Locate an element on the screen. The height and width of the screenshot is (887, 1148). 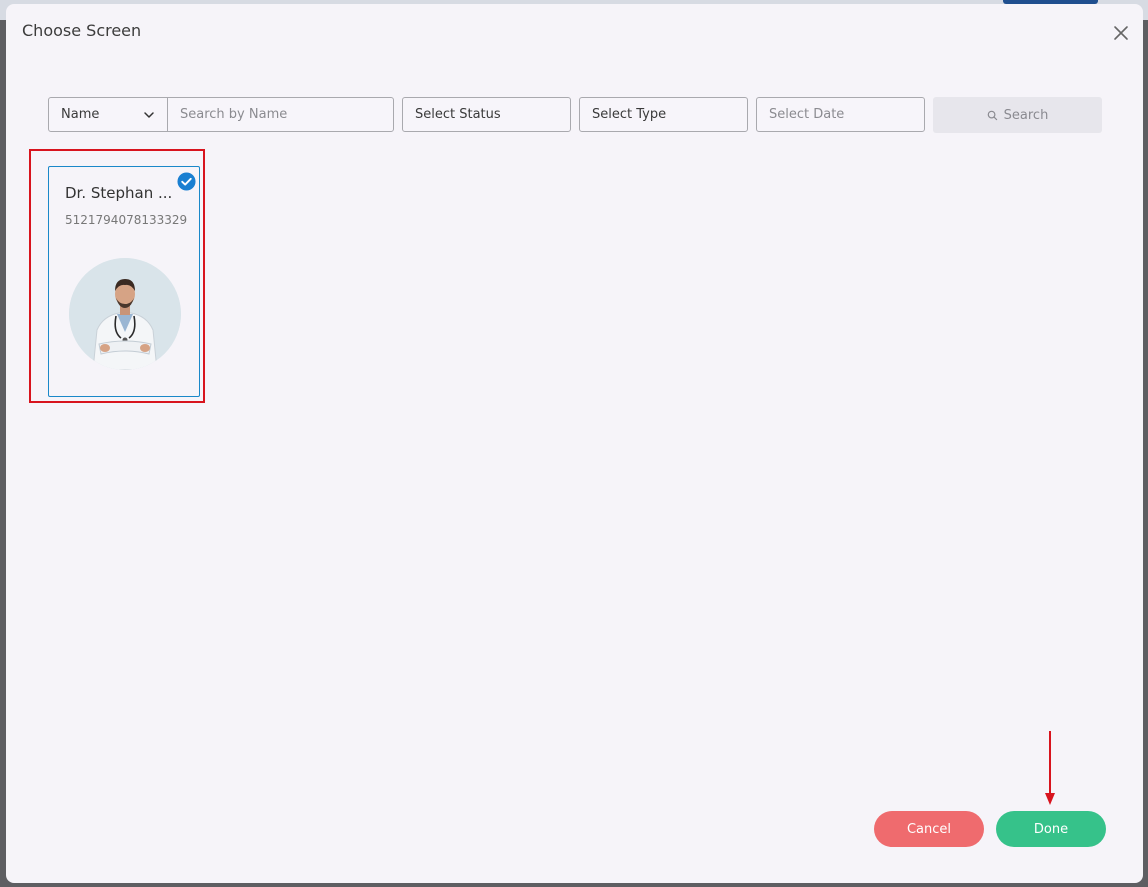
name-filter-select: Name is located at coordinates (108, 114).